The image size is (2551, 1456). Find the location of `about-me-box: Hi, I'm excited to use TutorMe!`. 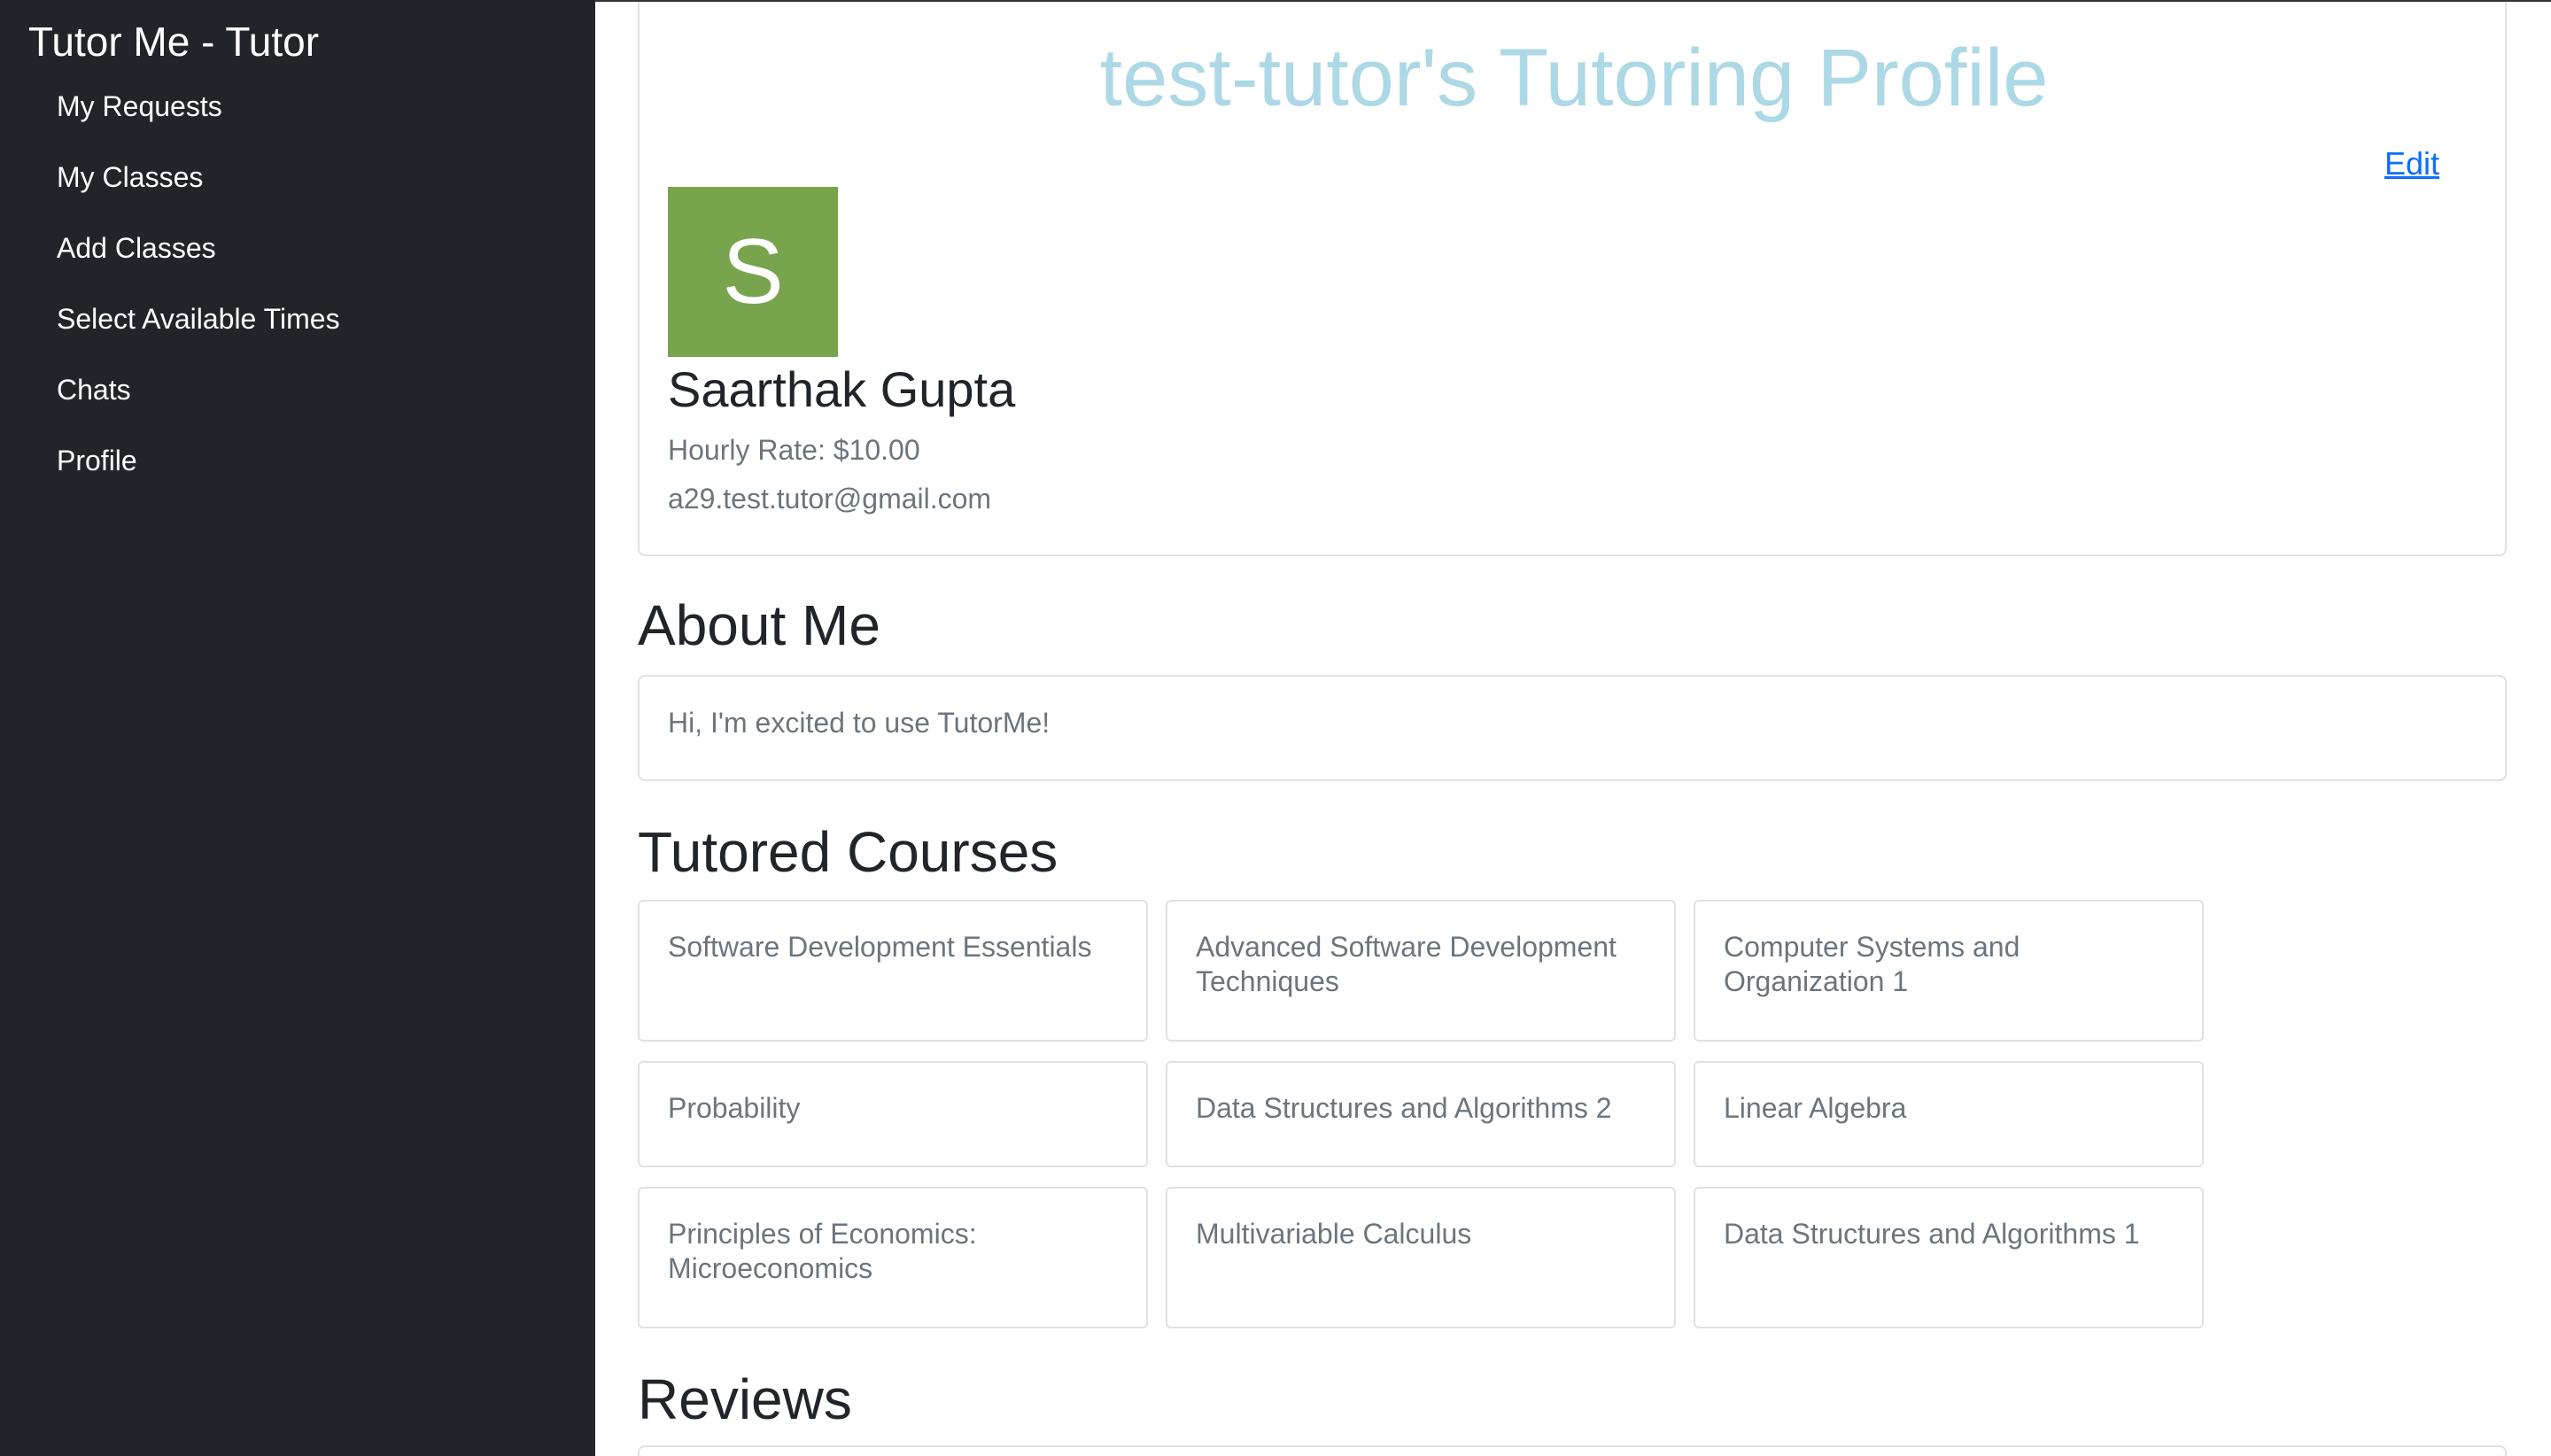

about-me-box: Hi, I'm excited to use TutorMe! is located at coordinates (1572, 728).